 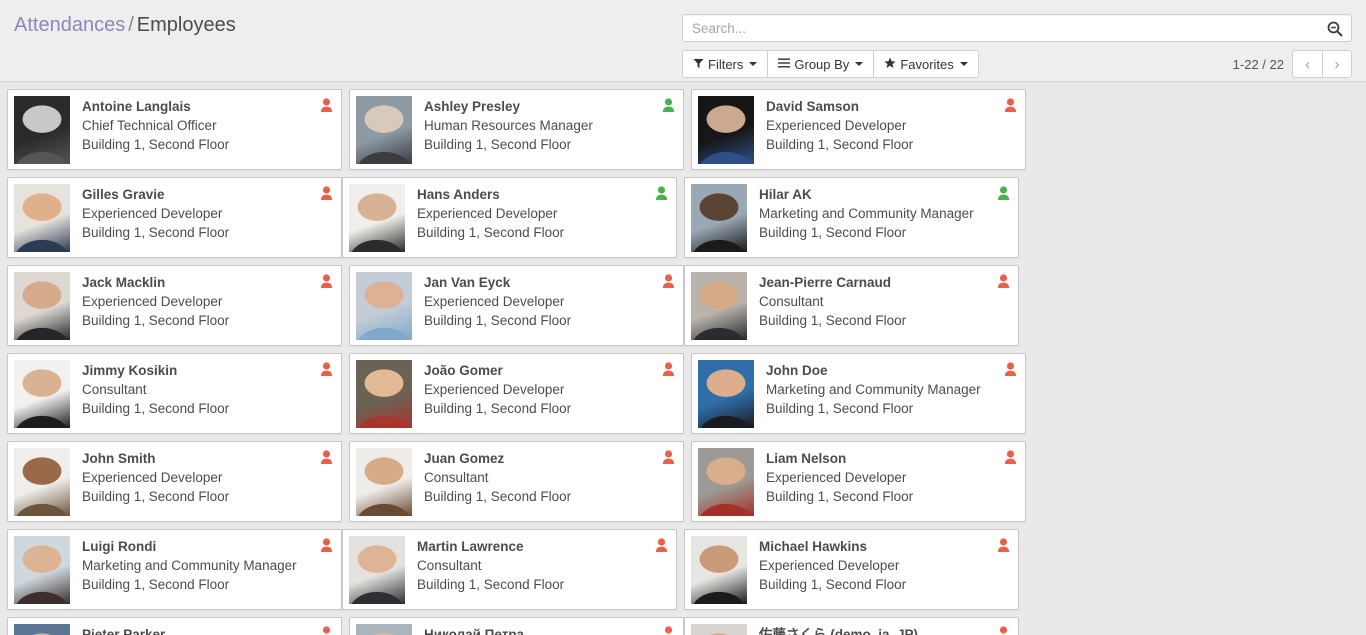 What do you see at coordinates (384, 130) in the screenshot?
I see `avatar-ashley-presley` at bounding box center [384, 130].